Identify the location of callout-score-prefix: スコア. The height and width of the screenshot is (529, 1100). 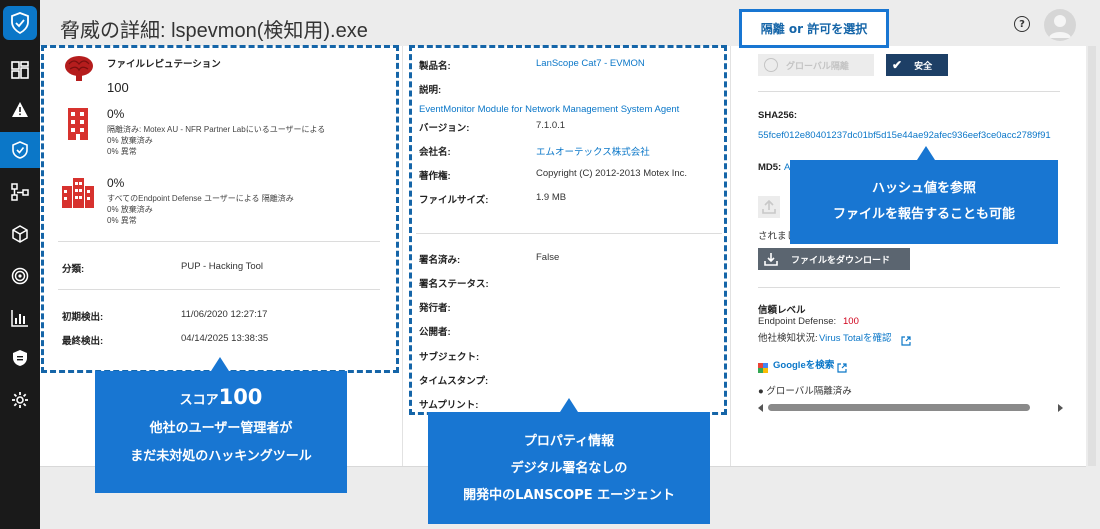
(199, 400).